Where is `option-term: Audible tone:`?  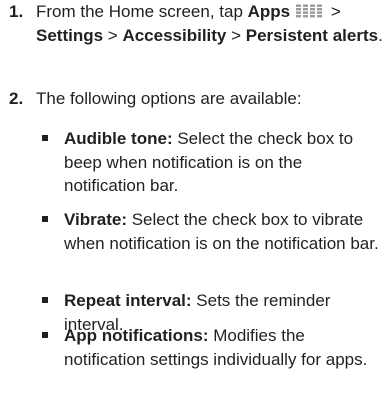
option-term: Audible tone: is located at coordinates (118, 138).